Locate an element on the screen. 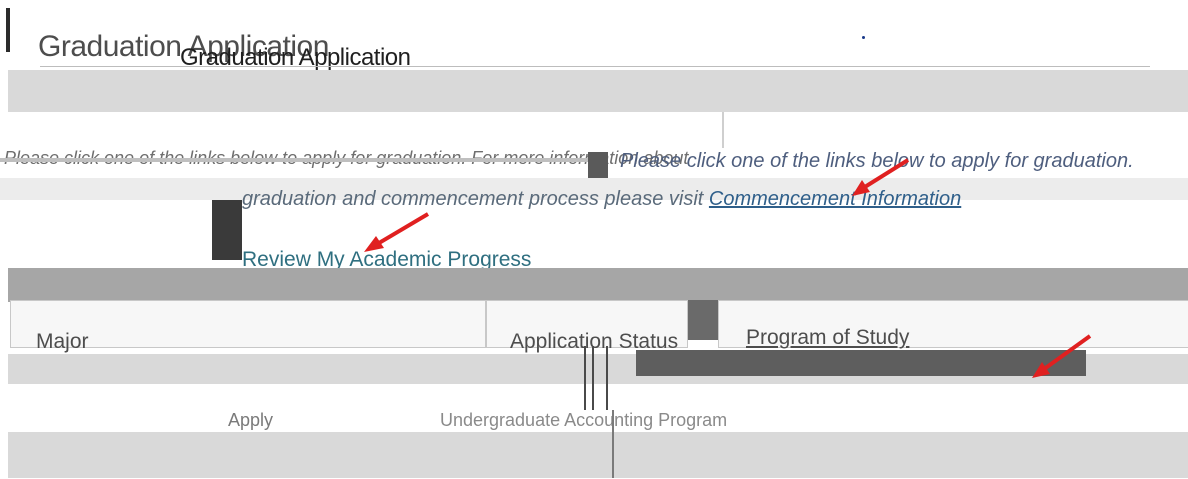 The width and height of the screenshot is (1188, 479). decorative-dot is located at coordinates (863, 37).